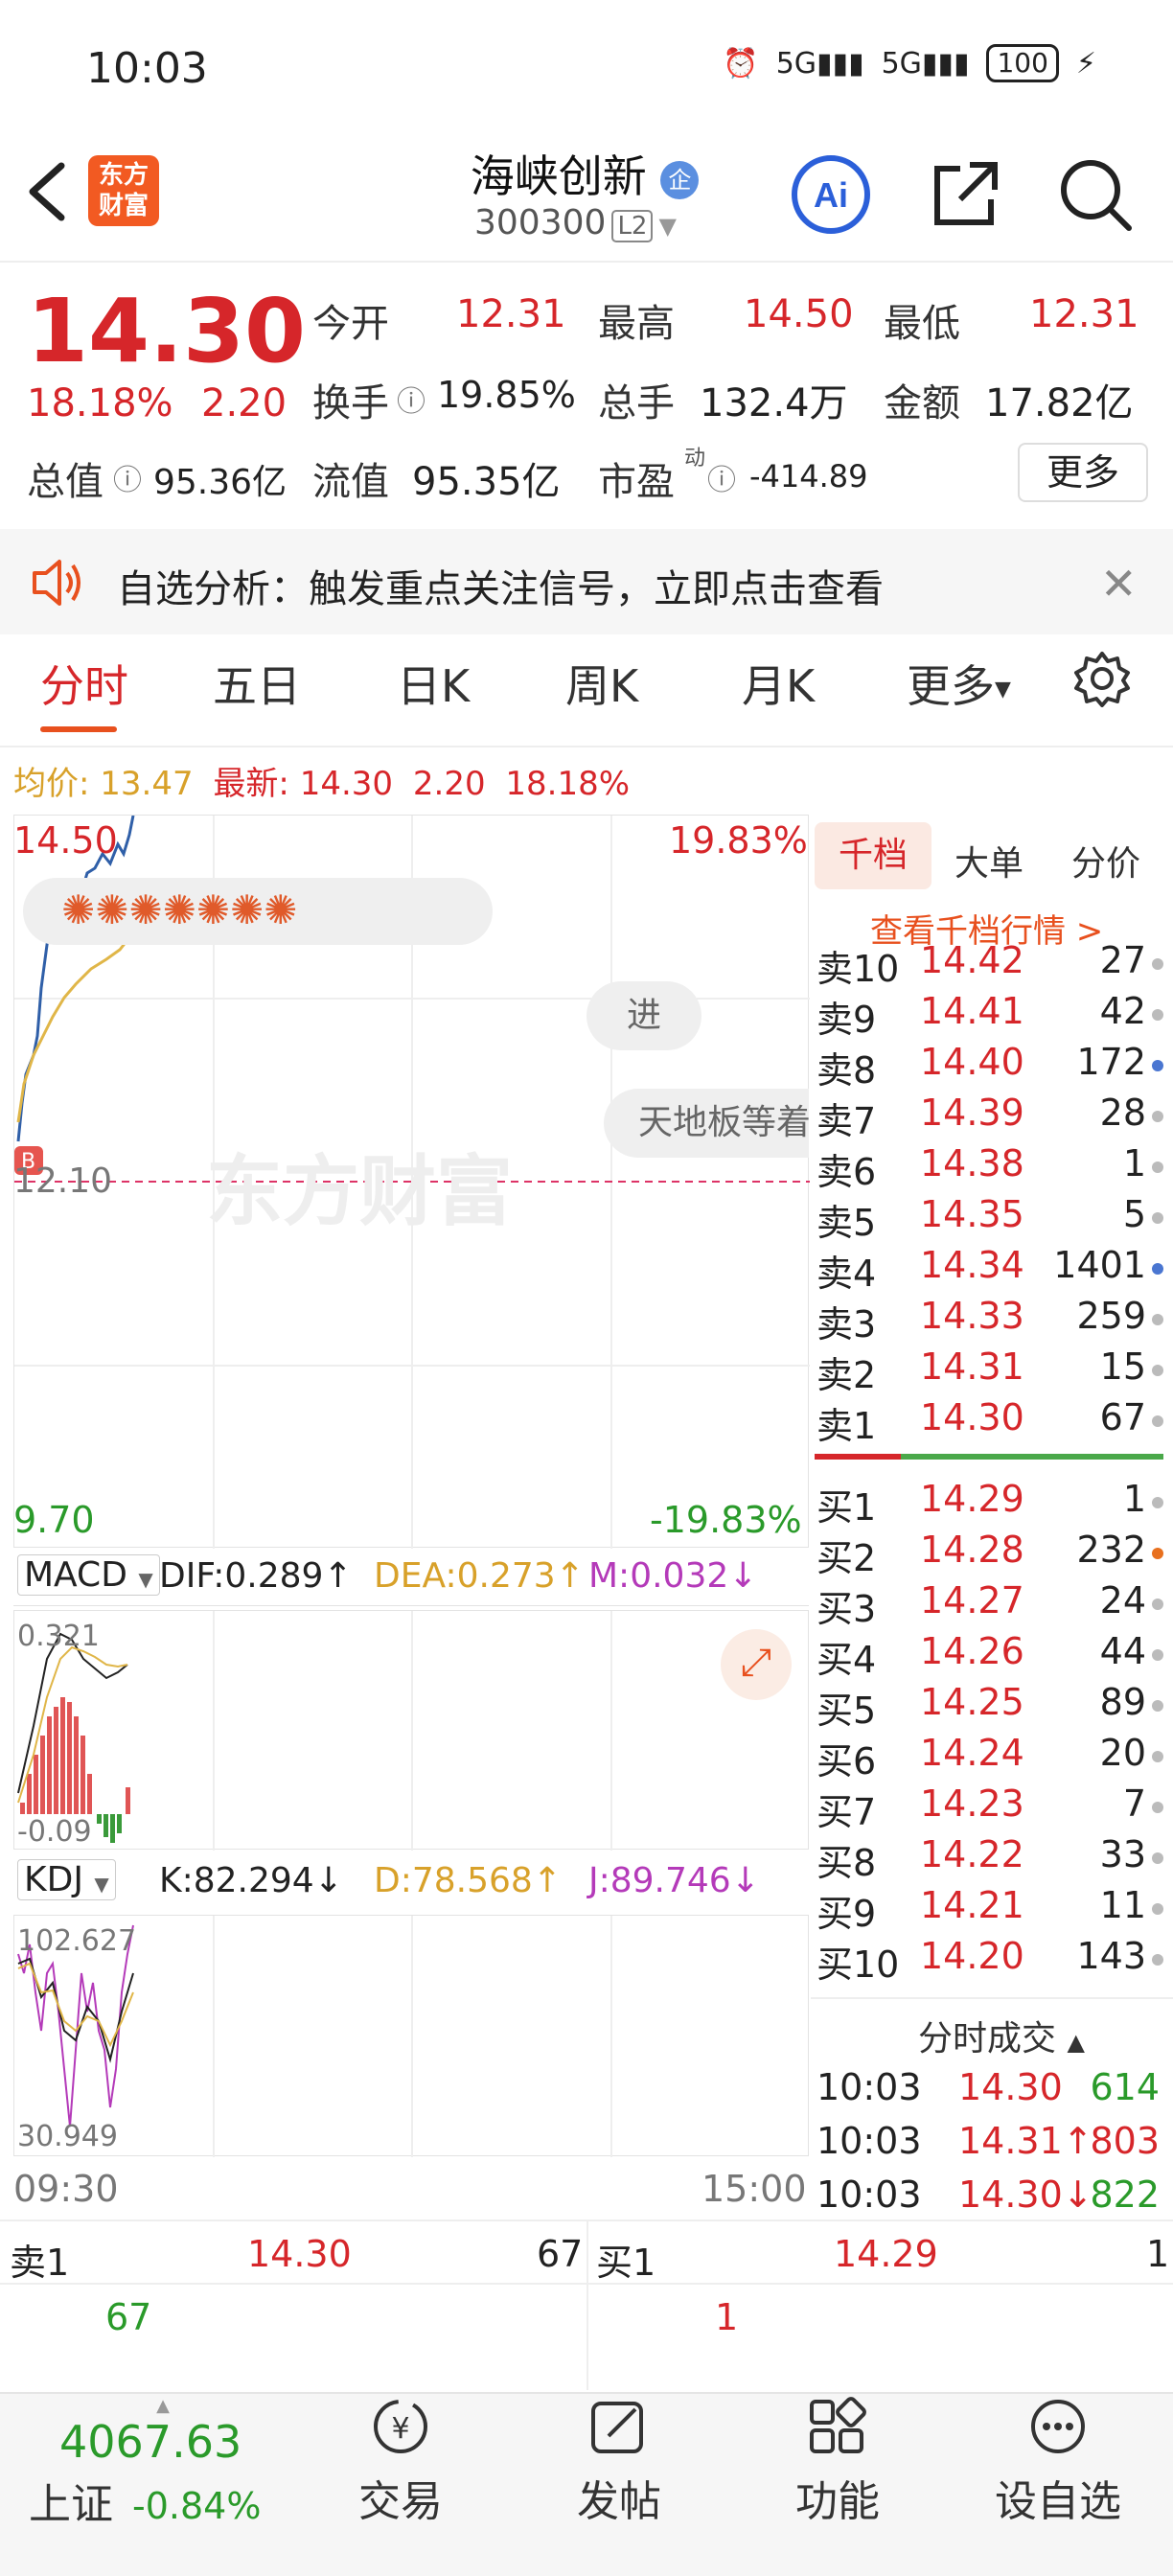  What do you see at coordinates (585, 173) in the screenshot?
I see `stock-title: 海峡创新 企` at bounding box center [585, 173].